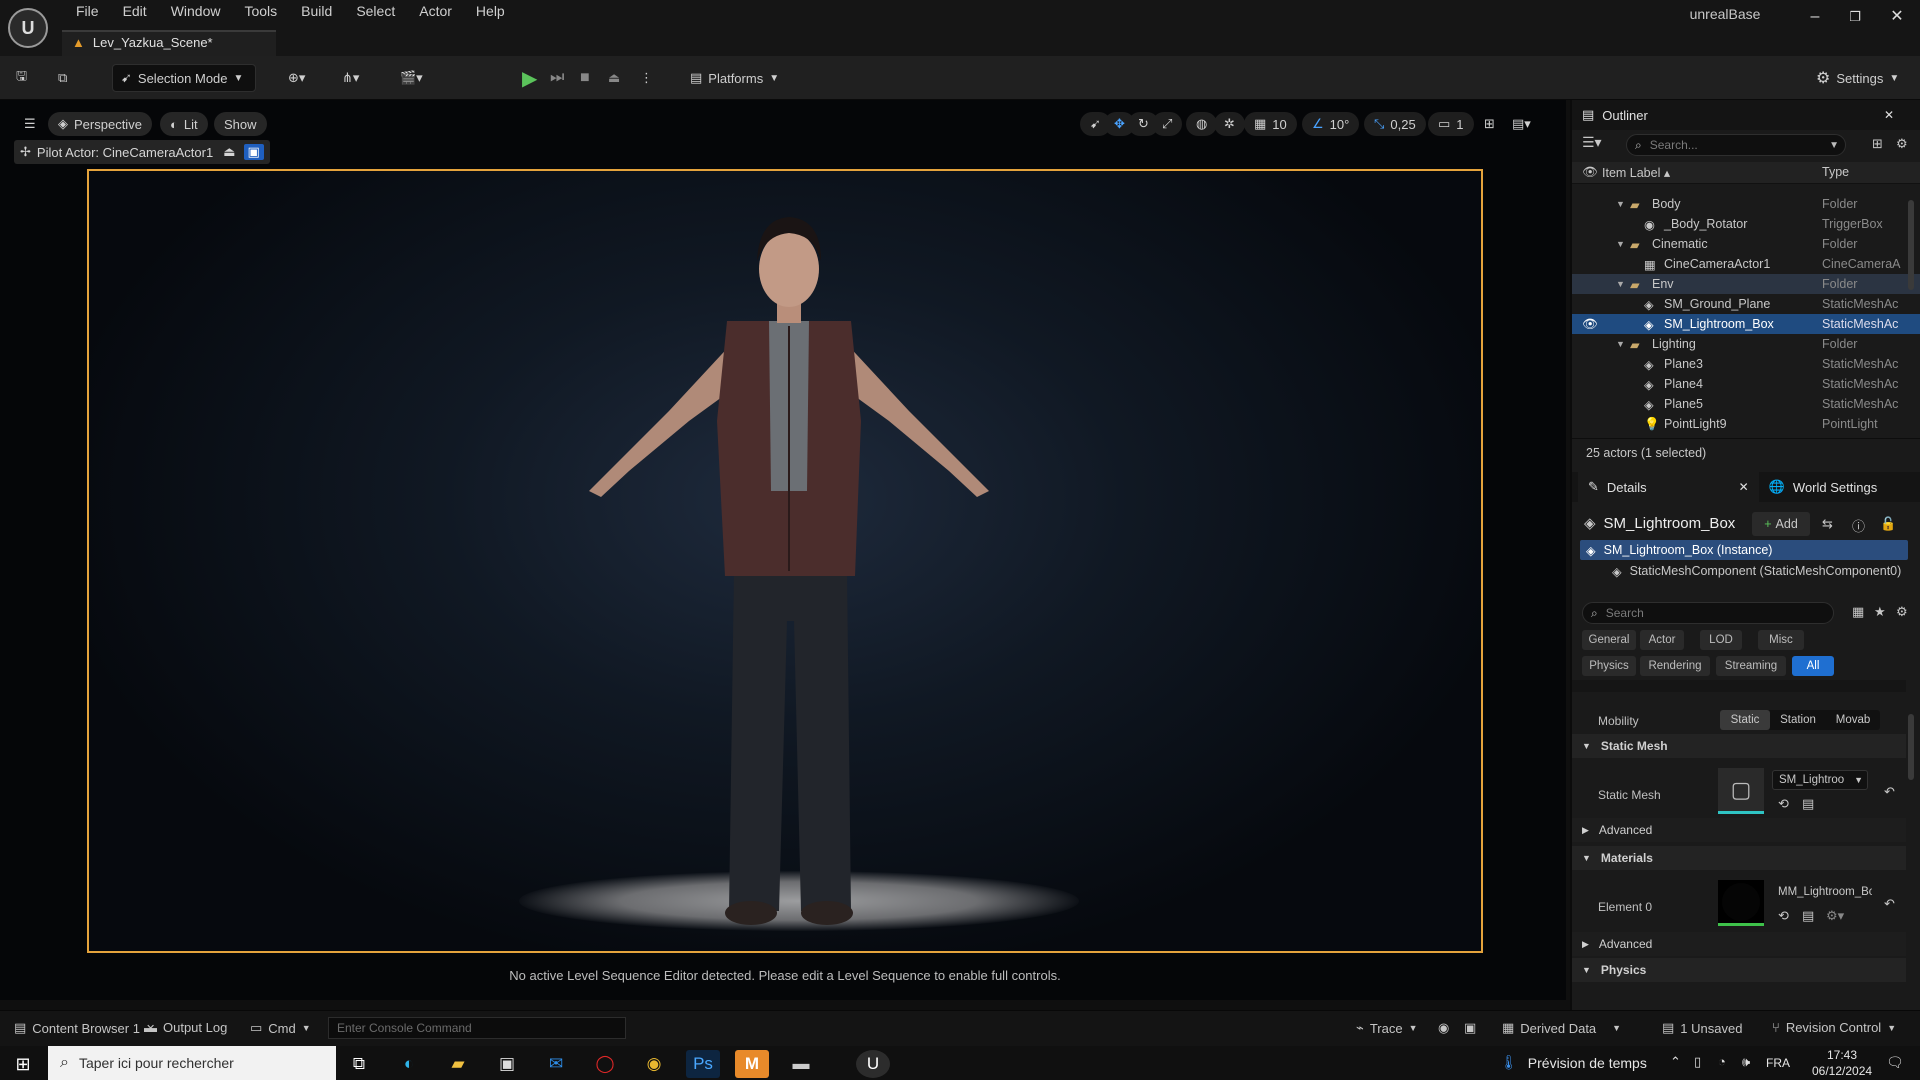 This screenshot has height=1080, width=1920. I want to click on more-icon: ⚙▾, so click(1835, 916).